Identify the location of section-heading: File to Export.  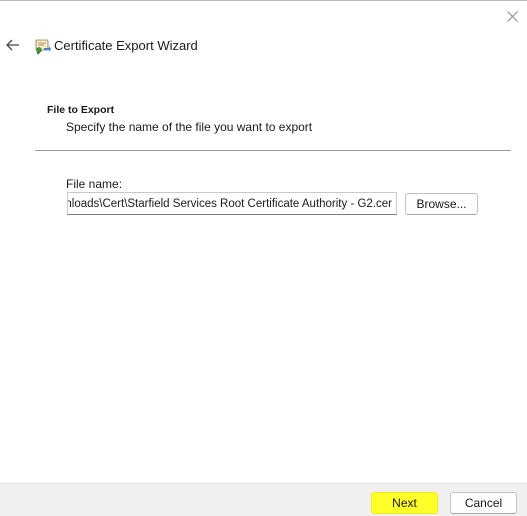
(81, 110).